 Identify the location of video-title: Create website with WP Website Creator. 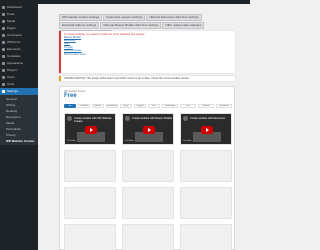
(93, 120).